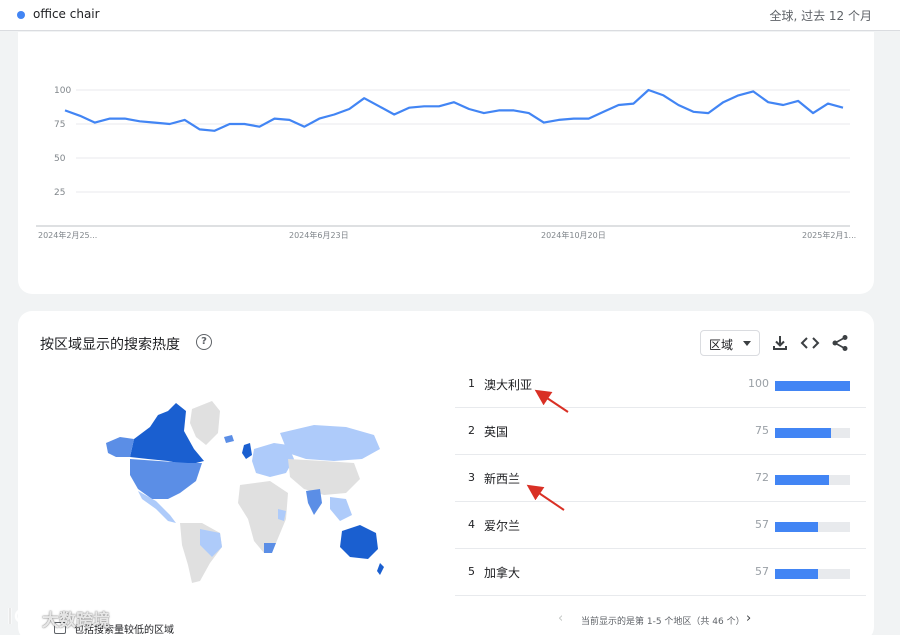 The width and height of the screenshot is (900, 635). I want to click on map-greenland, so click(205, 423).